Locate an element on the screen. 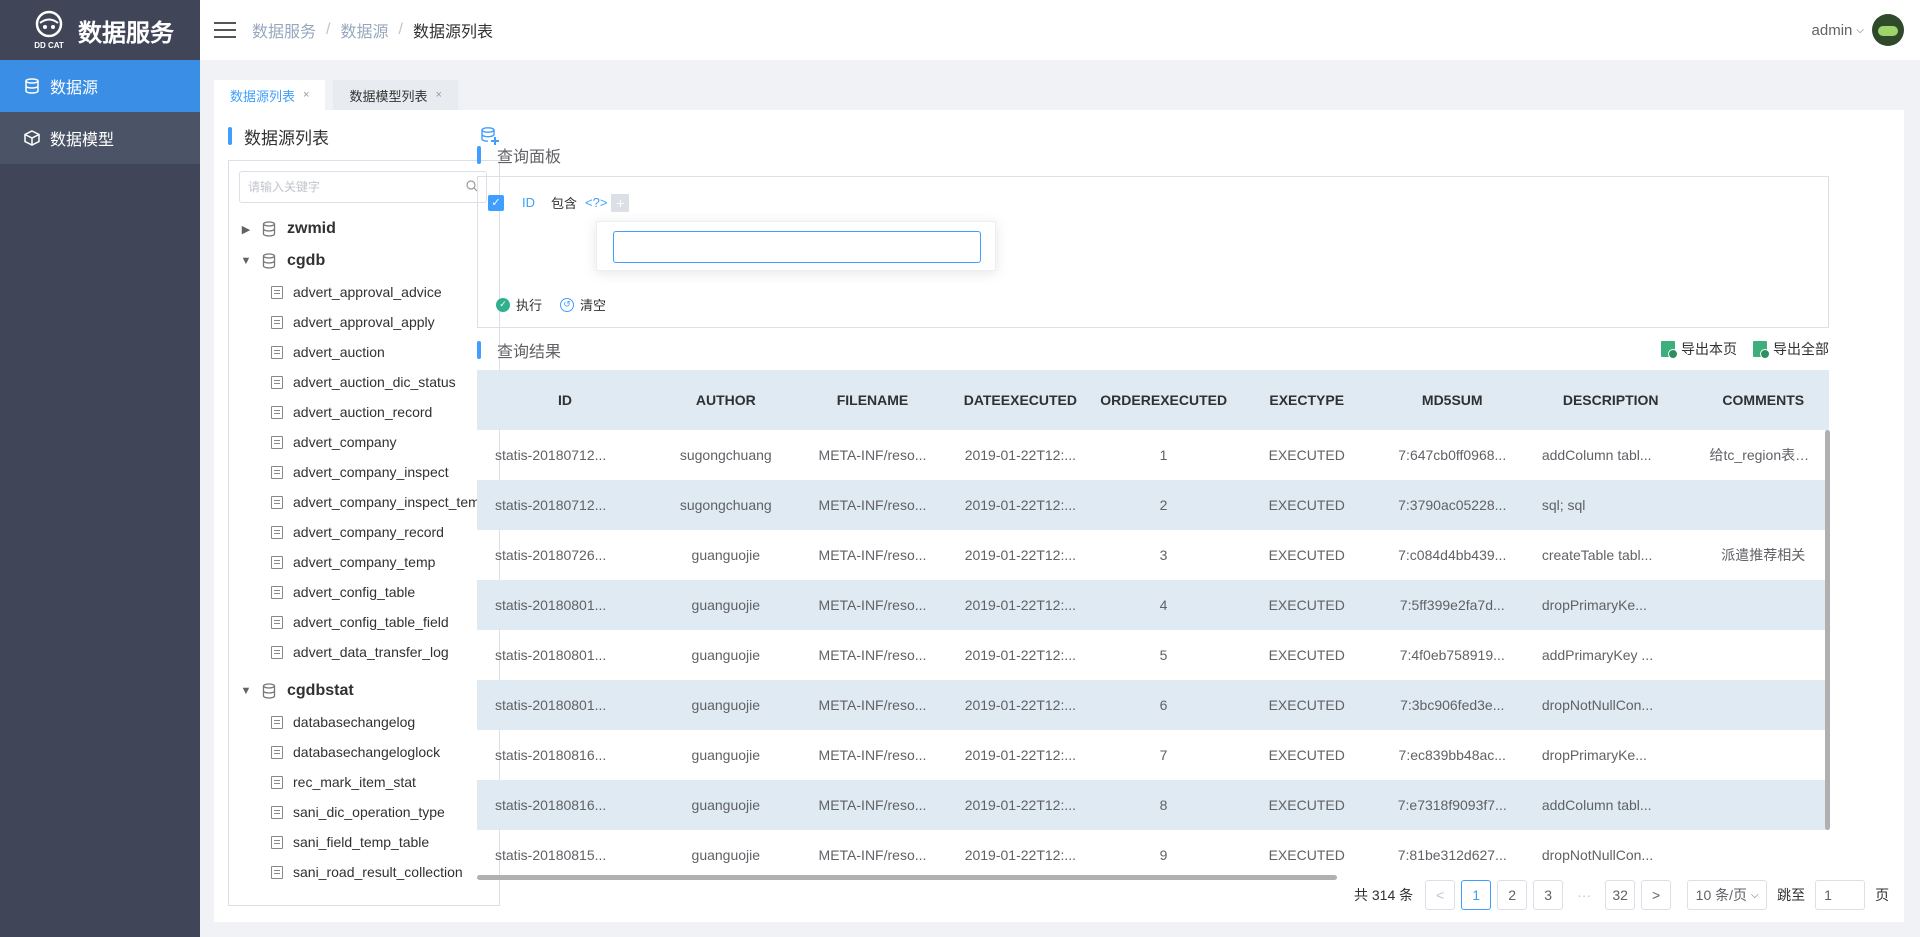 This screenshot has width=1920, height=937. avatar is located at coordinates (1888, 30).